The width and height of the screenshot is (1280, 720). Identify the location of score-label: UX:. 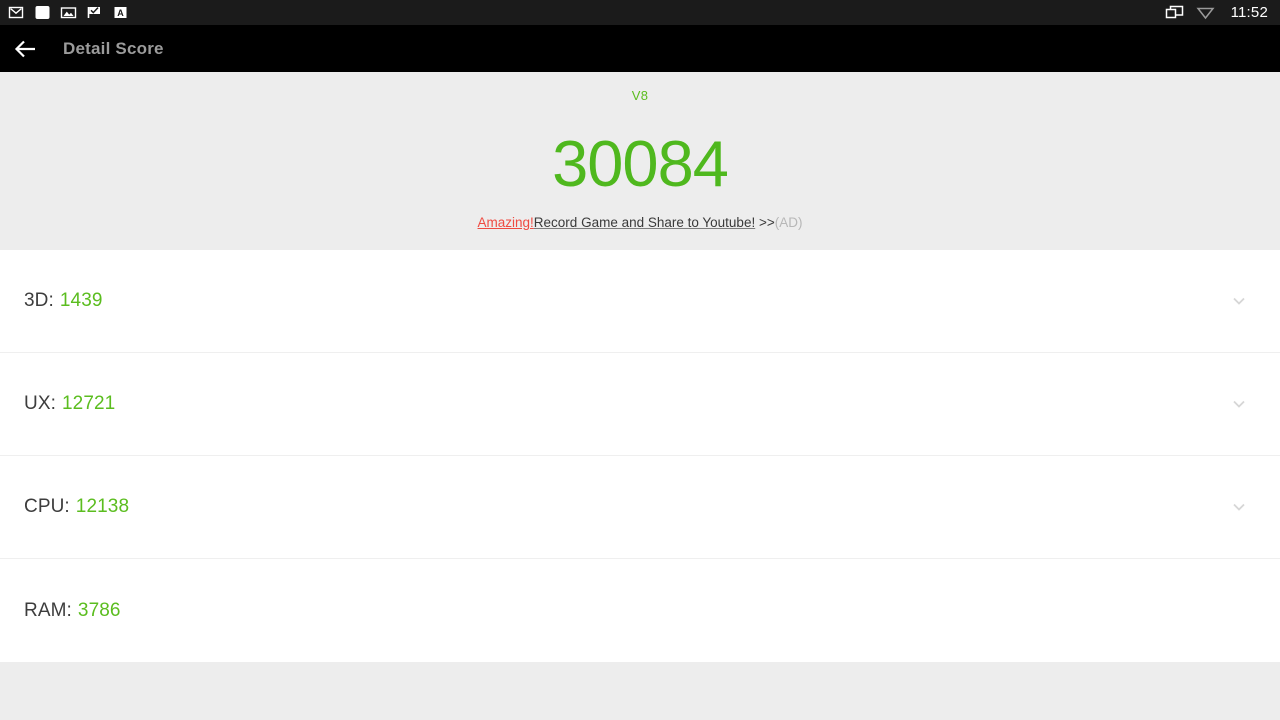
(40, 403).